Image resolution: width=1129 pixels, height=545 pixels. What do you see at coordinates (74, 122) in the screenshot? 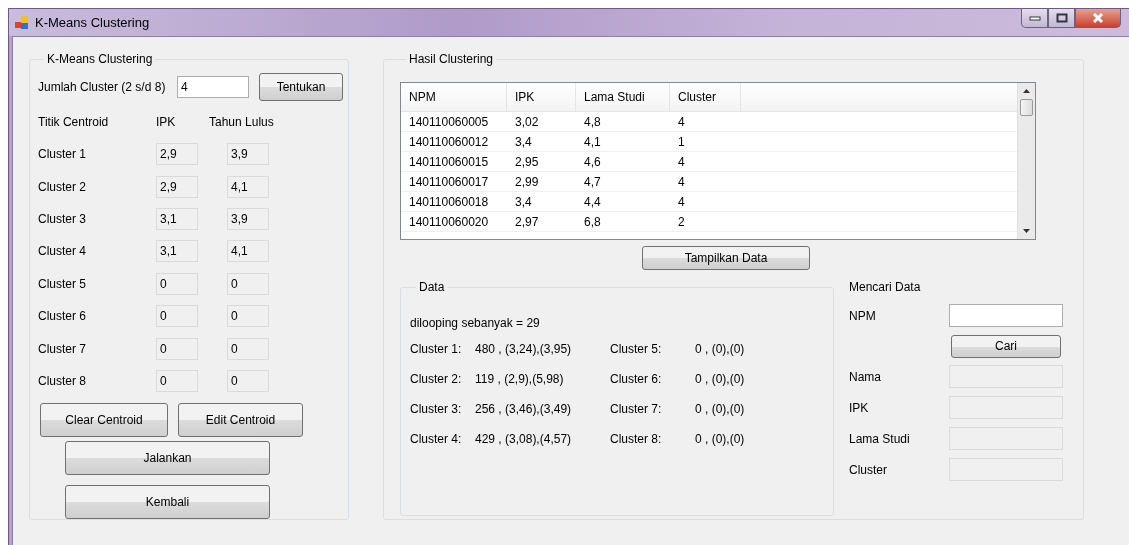
I see `column-header: Titik Centroid` at bounding box center [74, 122].